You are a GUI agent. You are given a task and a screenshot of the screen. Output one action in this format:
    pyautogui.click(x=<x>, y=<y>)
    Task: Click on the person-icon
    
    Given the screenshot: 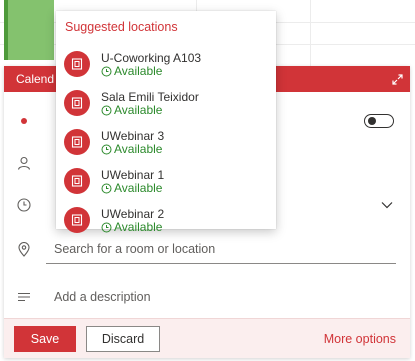 What is the action you would take?
    pyautogui.click(x=24, y=163)
    